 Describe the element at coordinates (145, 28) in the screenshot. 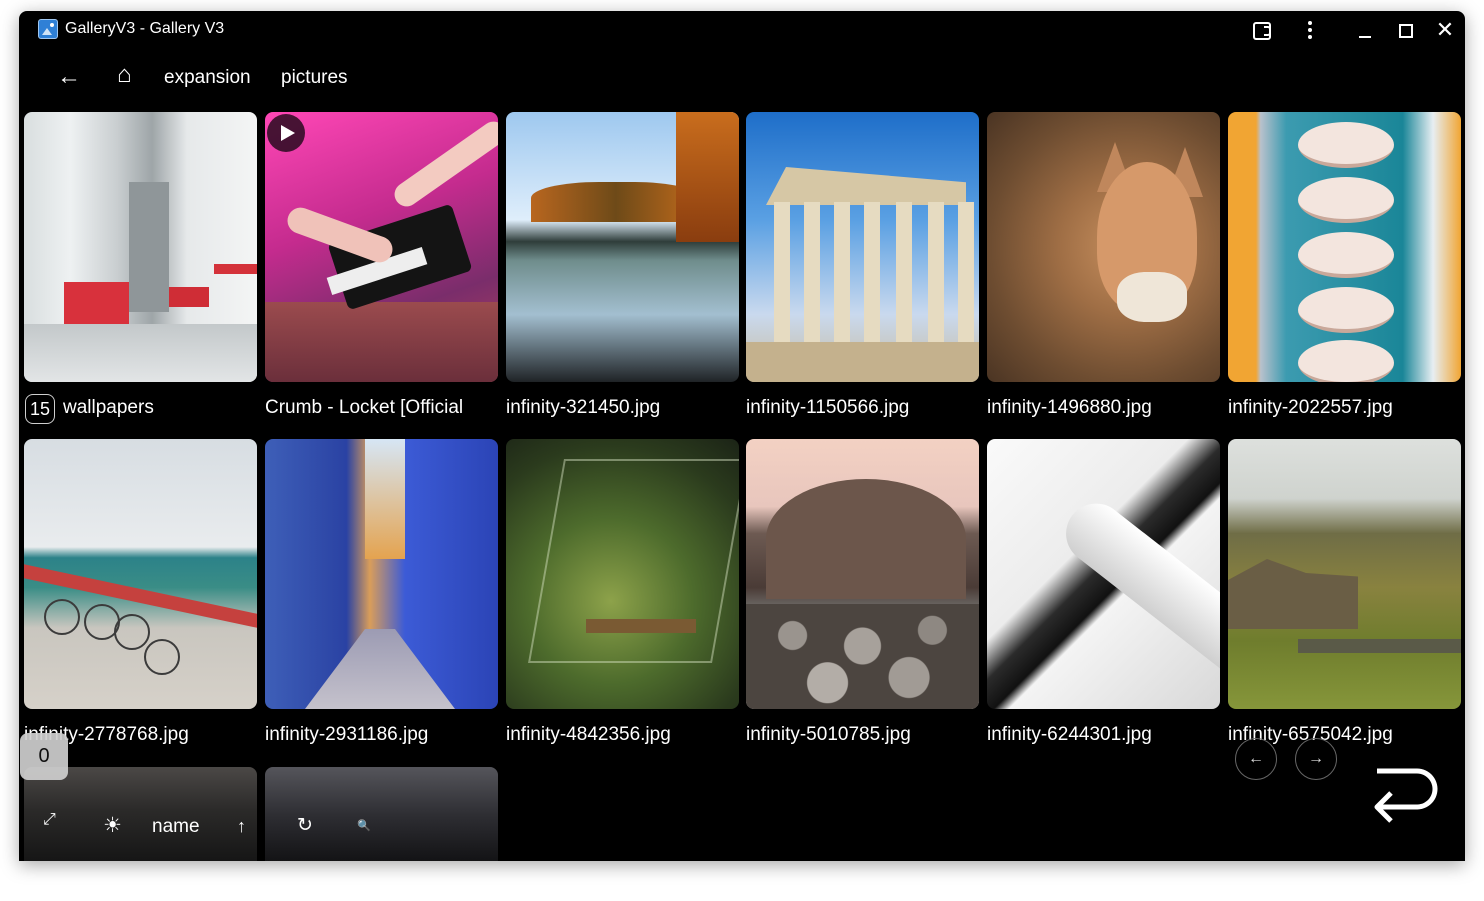

I see `window-title: GalleryV3 - Gallery V3` at that location.